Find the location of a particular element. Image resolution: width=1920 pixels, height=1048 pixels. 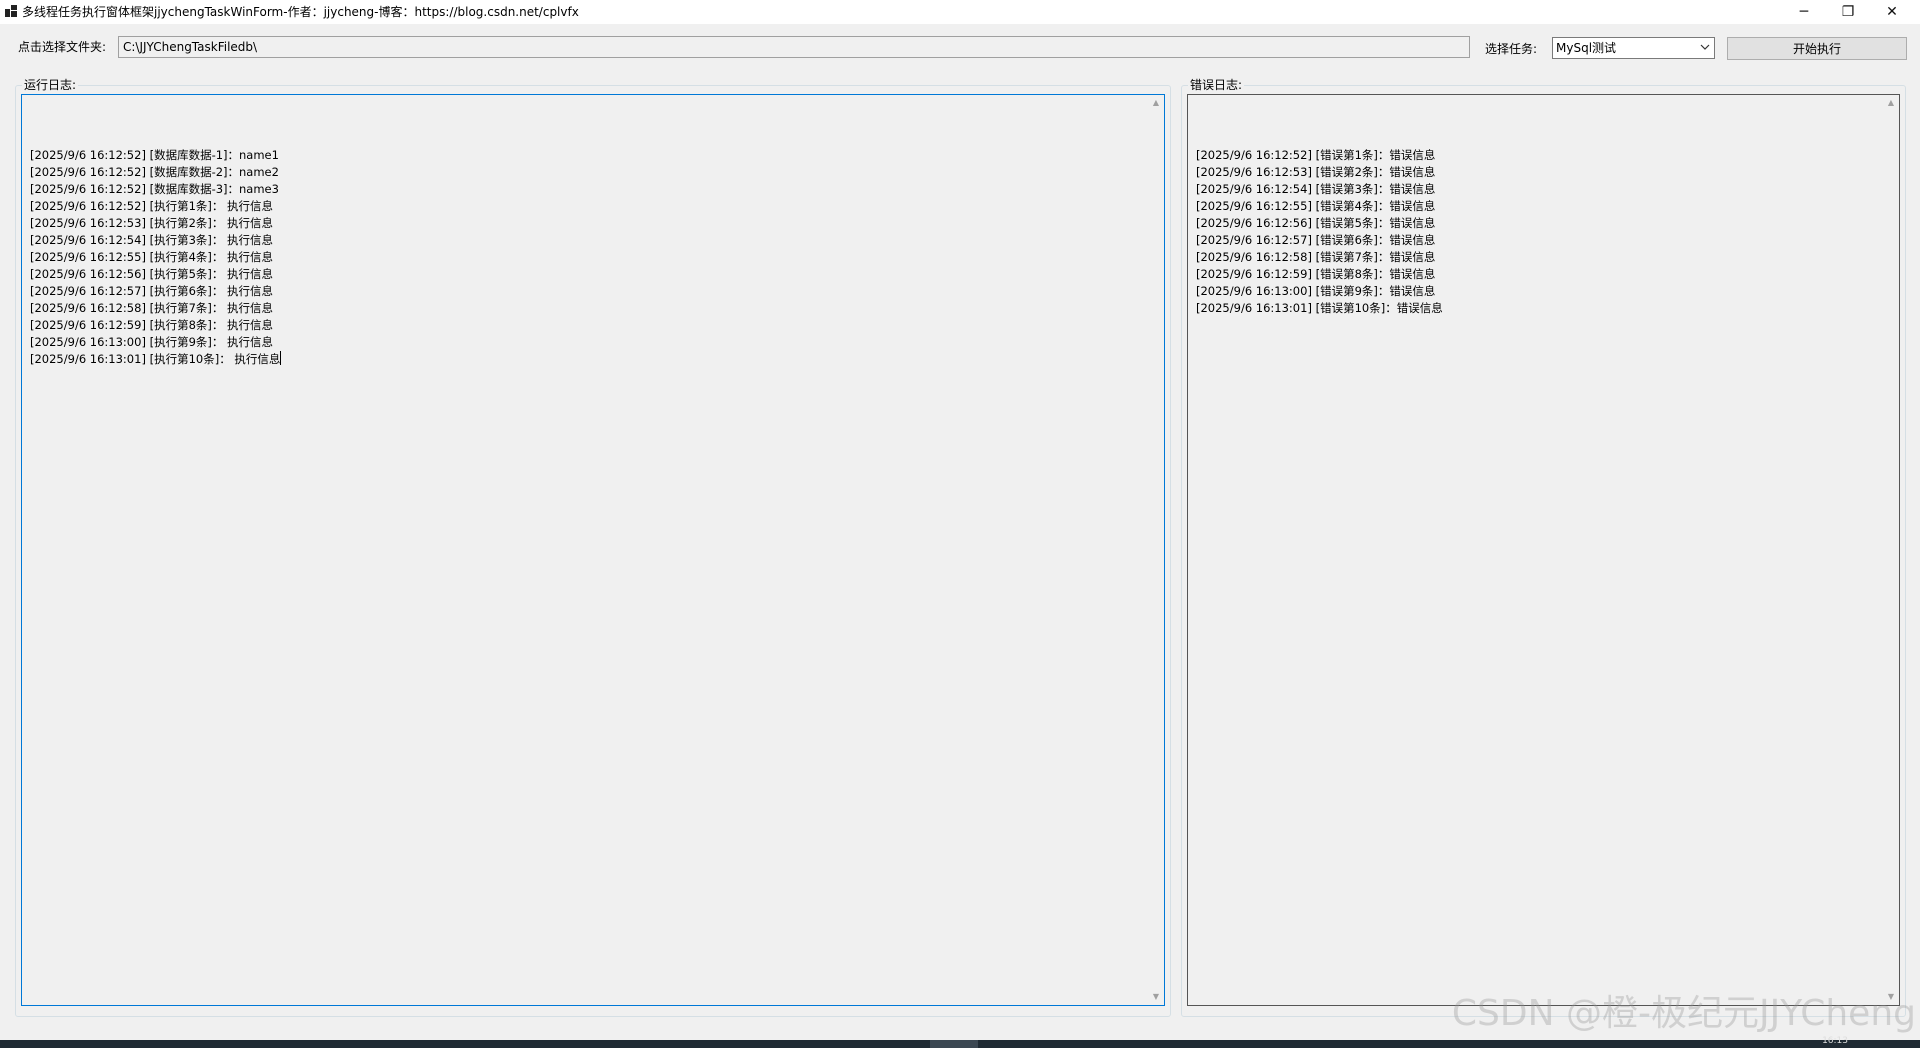

log-line: [2025/9/6 16:12:54] [错误第3条]：错误信息 is located at coordinates (1316, 189).